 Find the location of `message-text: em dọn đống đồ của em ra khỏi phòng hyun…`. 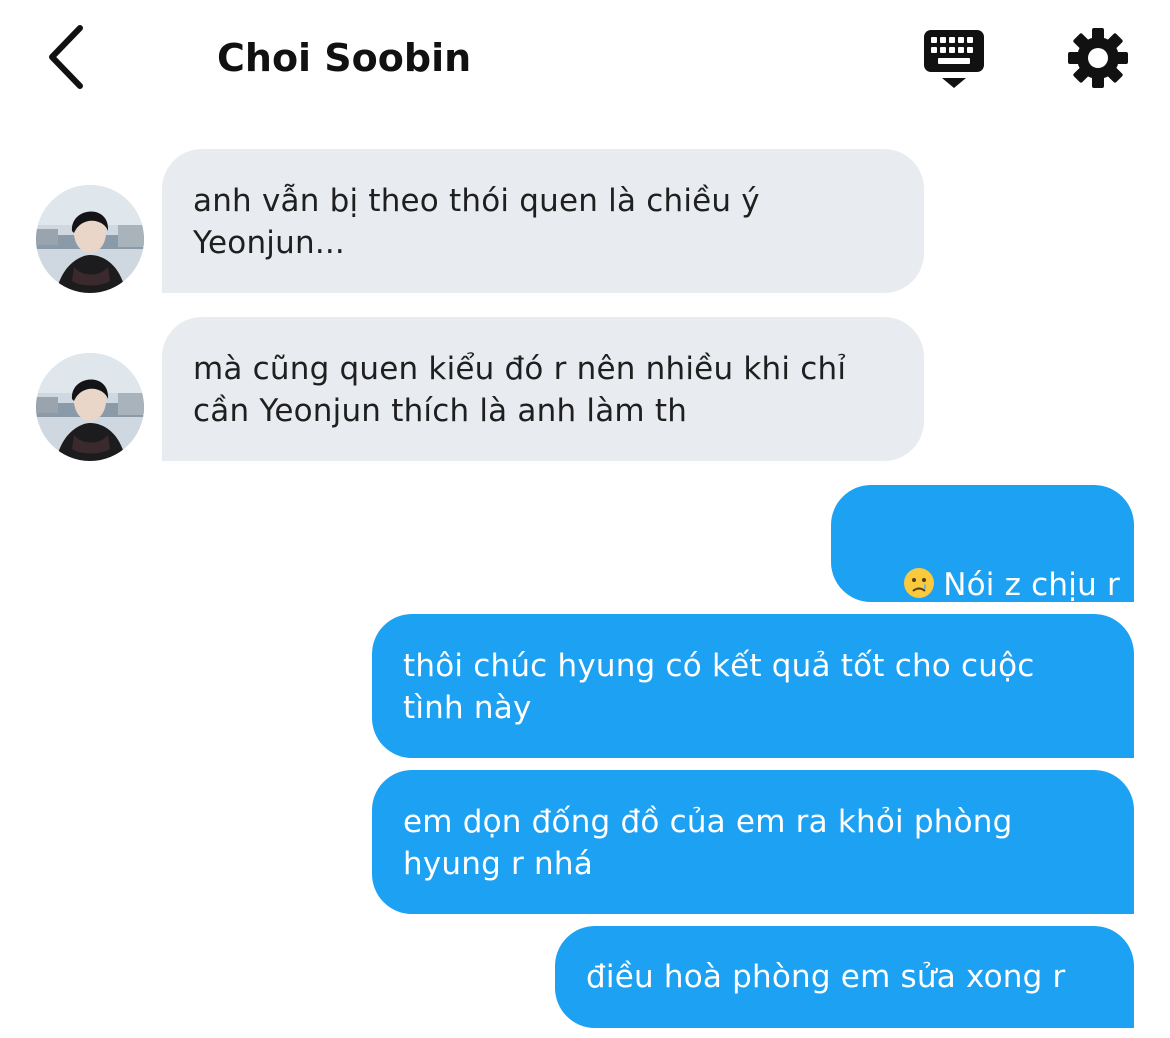

message-text: em dọn đống đồ của em ra khỏi phòng hyun… is located at coordinates (708, 843).